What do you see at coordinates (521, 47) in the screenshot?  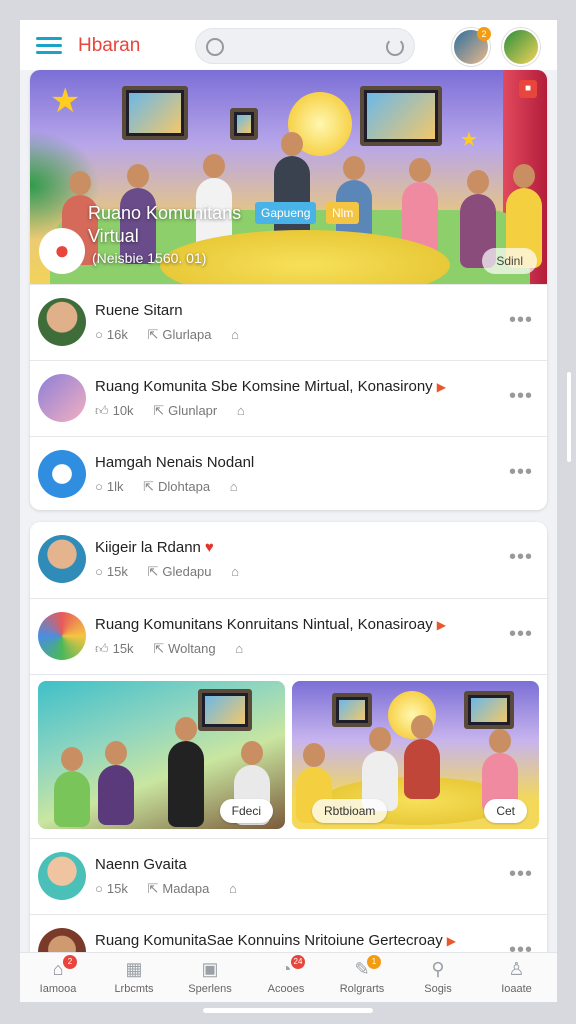 I see `profile-avatar` at bounding box center [521, 47].